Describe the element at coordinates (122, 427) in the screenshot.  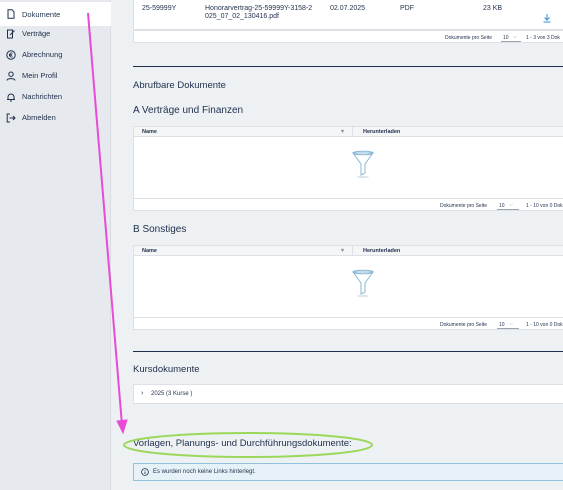
I see `annotation-arrow-head` at that location.